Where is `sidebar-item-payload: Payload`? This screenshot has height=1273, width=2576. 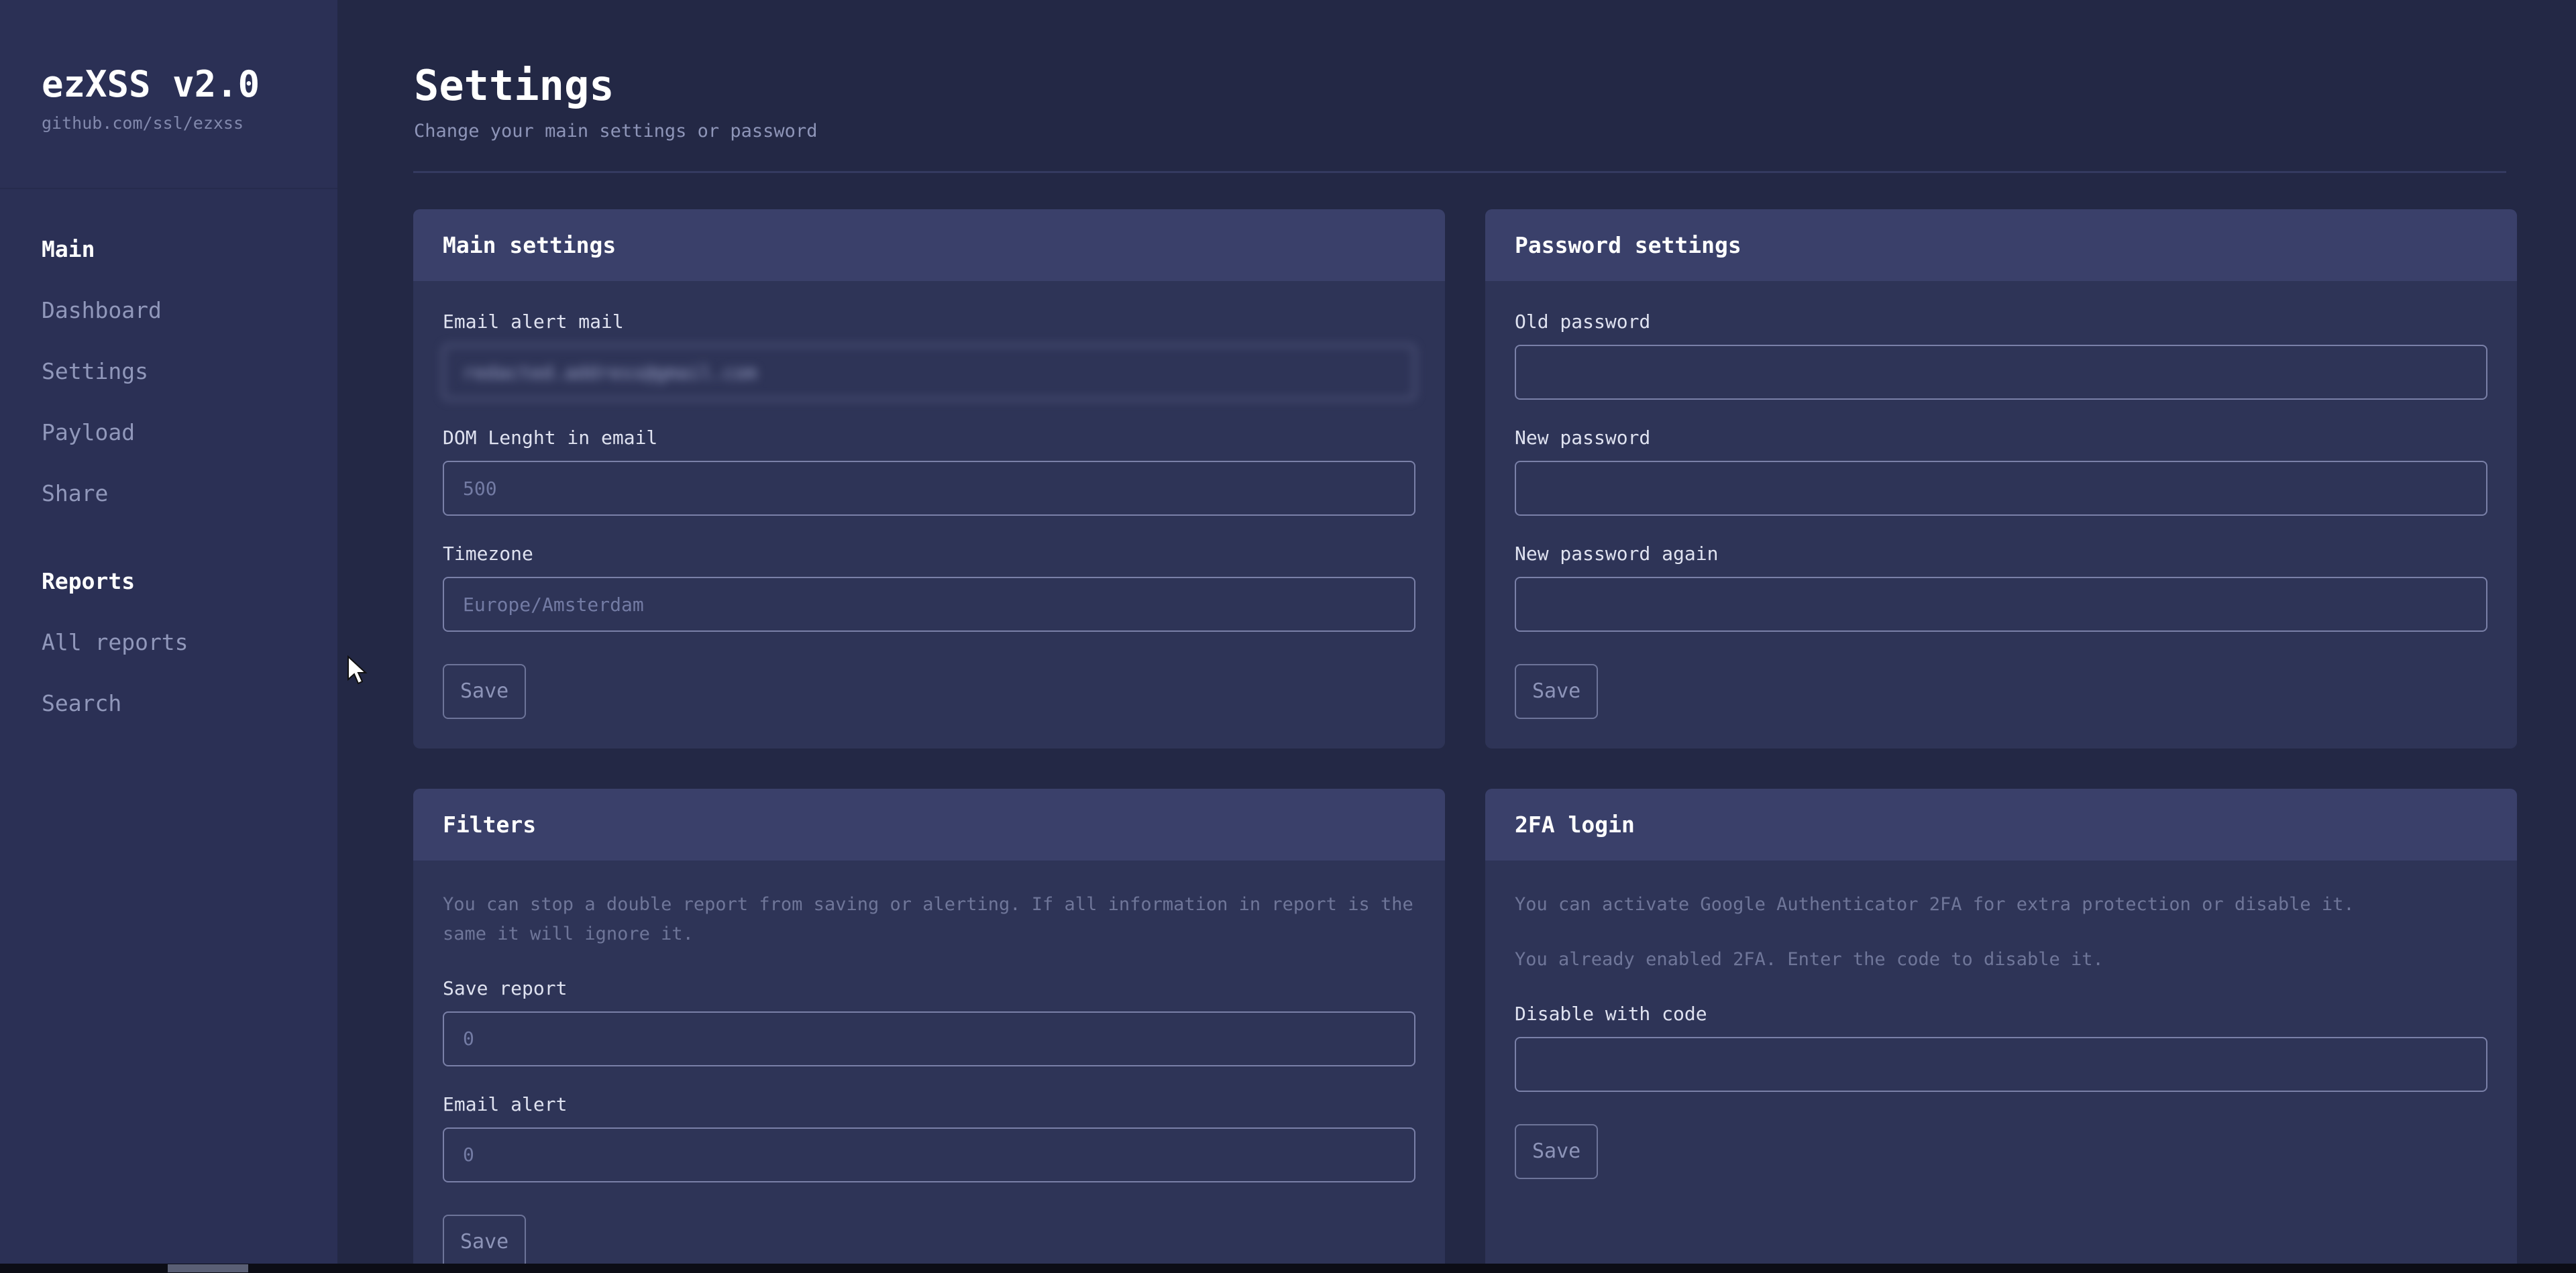 sidebar-item-payload: Payload is located at coordinates (168, 432).